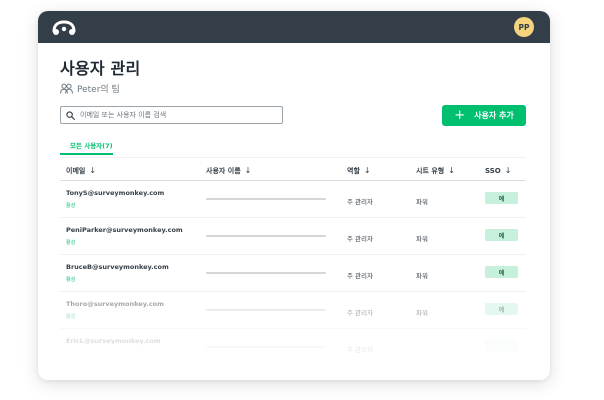 Image resolution: width=604 pixels, height=400 pixels. Describe the element at coordinates (100, 68) in the screenshot. I see `page-title: 사용자 관리` at that location.